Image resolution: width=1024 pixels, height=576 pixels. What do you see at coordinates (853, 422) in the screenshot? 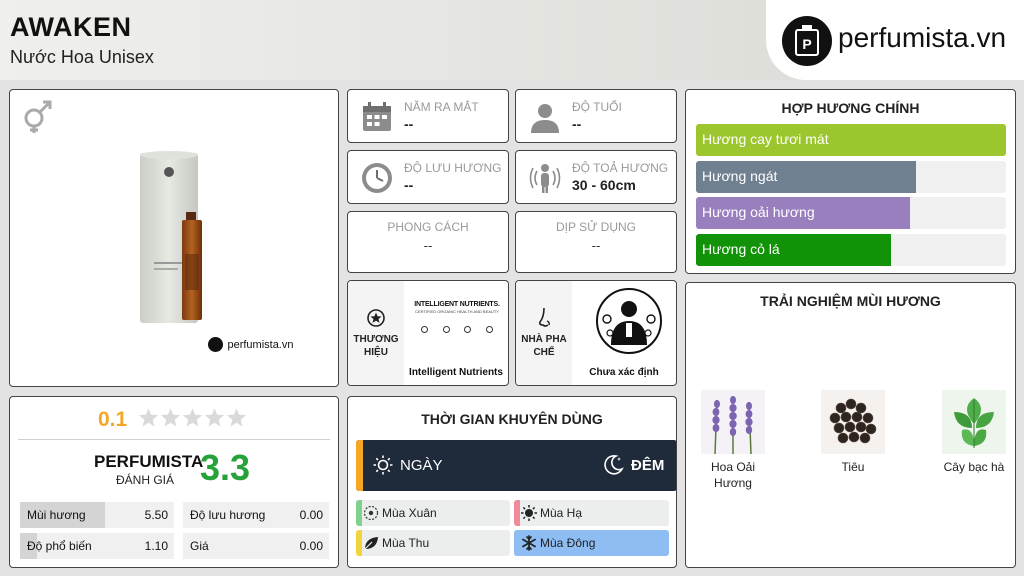
I see `note-pepper-image` at bounding box center [853, 422].